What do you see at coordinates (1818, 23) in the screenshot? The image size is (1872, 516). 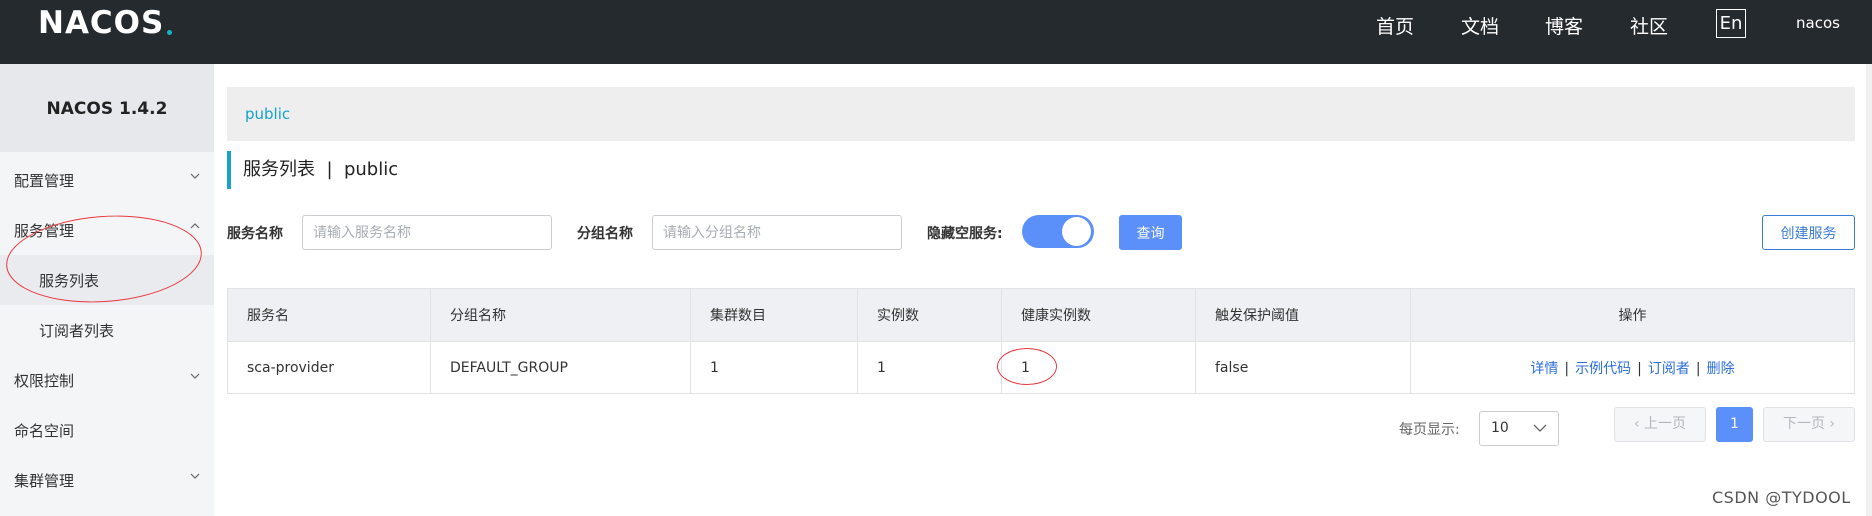 I see `user-name: nacos` at bounding box center [1818, 23].